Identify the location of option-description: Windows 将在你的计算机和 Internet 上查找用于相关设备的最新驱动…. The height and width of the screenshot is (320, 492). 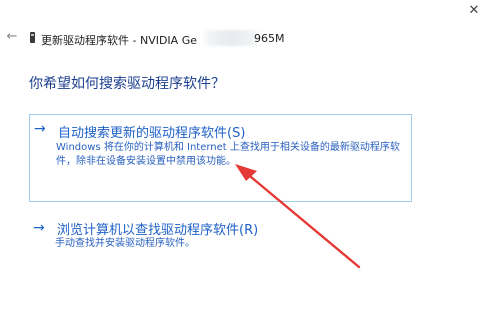
(228, 154).